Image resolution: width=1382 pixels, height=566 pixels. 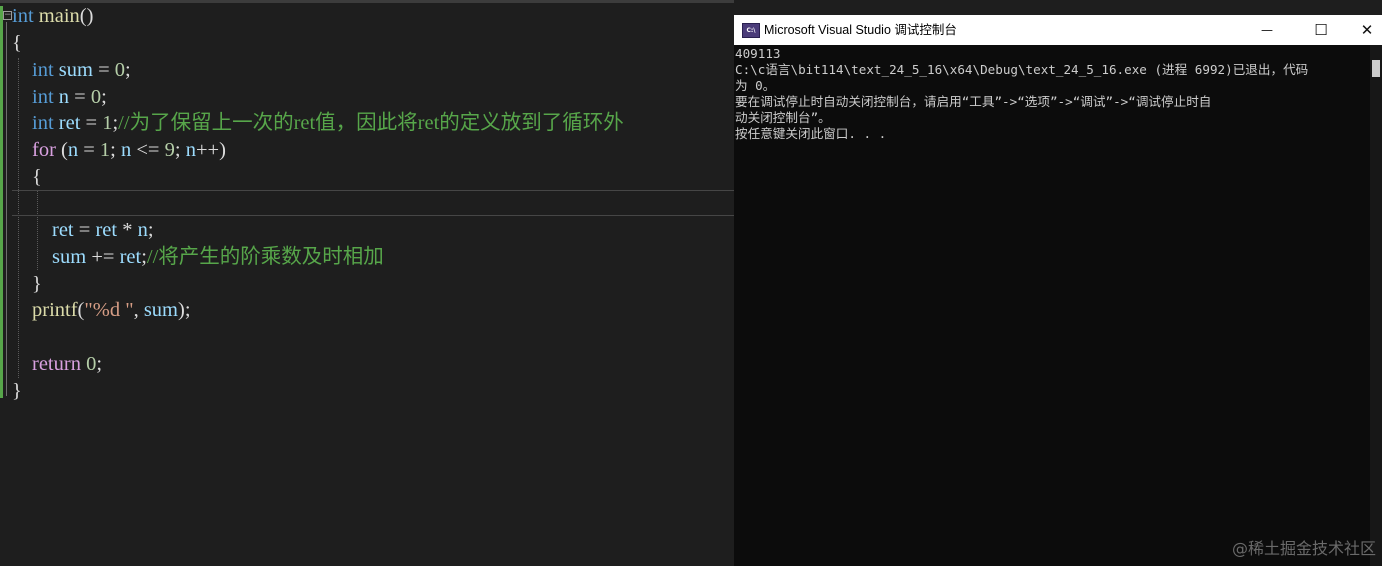 I want to click on code-line-2: {, so click(x=17, y=43).